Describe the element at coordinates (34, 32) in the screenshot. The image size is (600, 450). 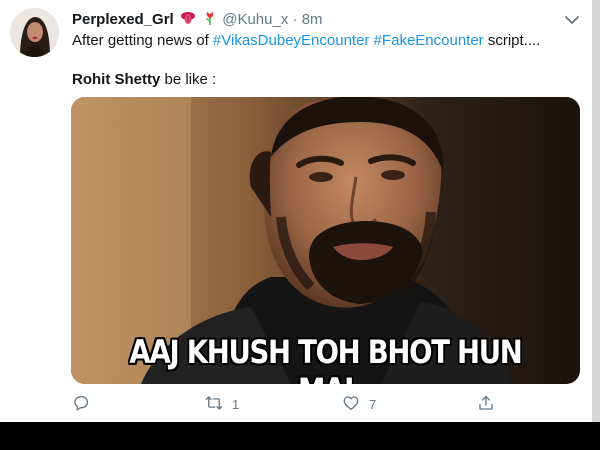
I see `avatar` at that location.